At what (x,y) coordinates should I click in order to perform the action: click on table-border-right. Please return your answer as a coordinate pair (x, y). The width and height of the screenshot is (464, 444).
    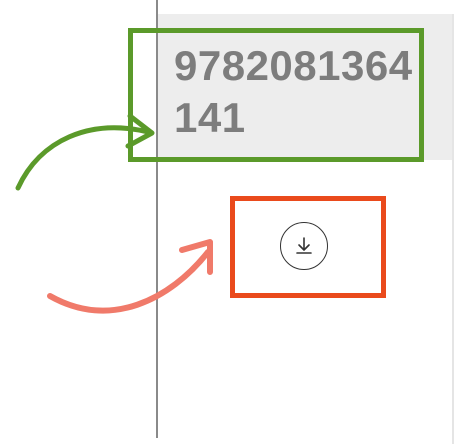
    Looking at the image, I should click on (453, 229).